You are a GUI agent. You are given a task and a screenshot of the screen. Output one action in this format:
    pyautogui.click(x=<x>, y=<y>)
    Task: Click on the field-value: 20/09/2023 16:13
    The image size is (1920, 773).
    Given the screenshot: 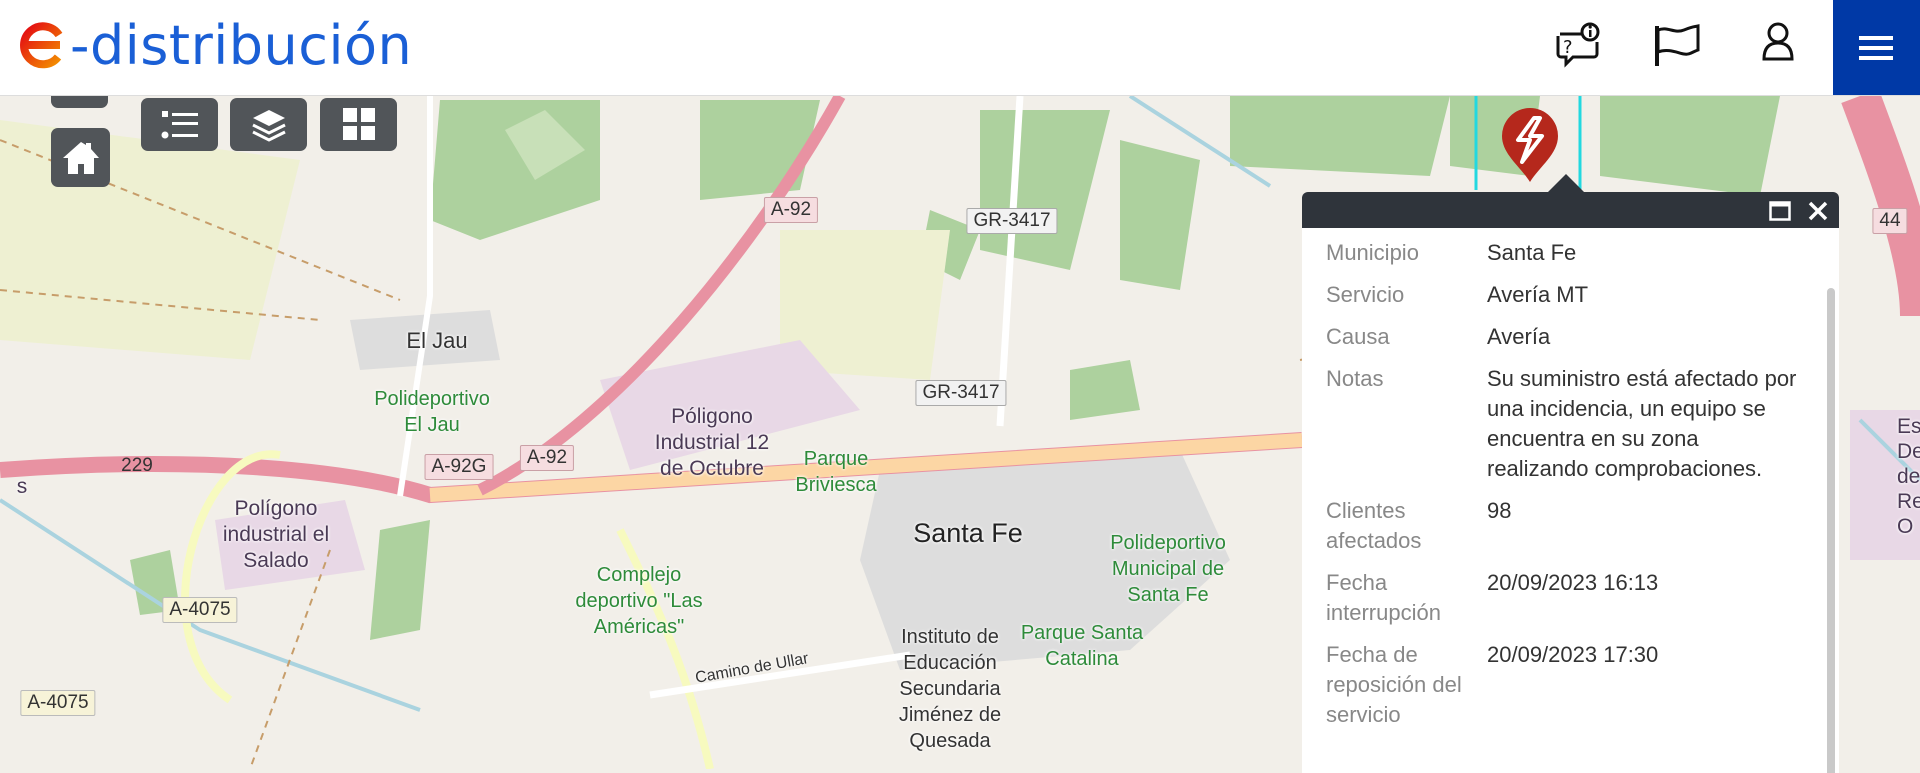 What is the action you would take?
    pyautogui.click(x=1573, y=582)
    